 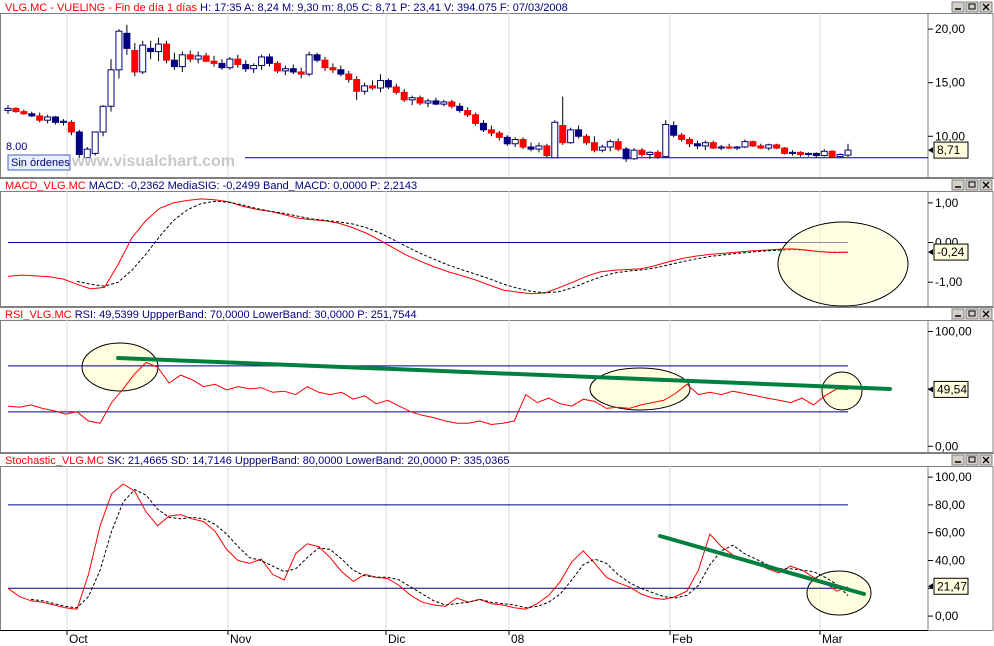 I want to click on watermark: www.visualchart.com, so click(x=153, y=161).